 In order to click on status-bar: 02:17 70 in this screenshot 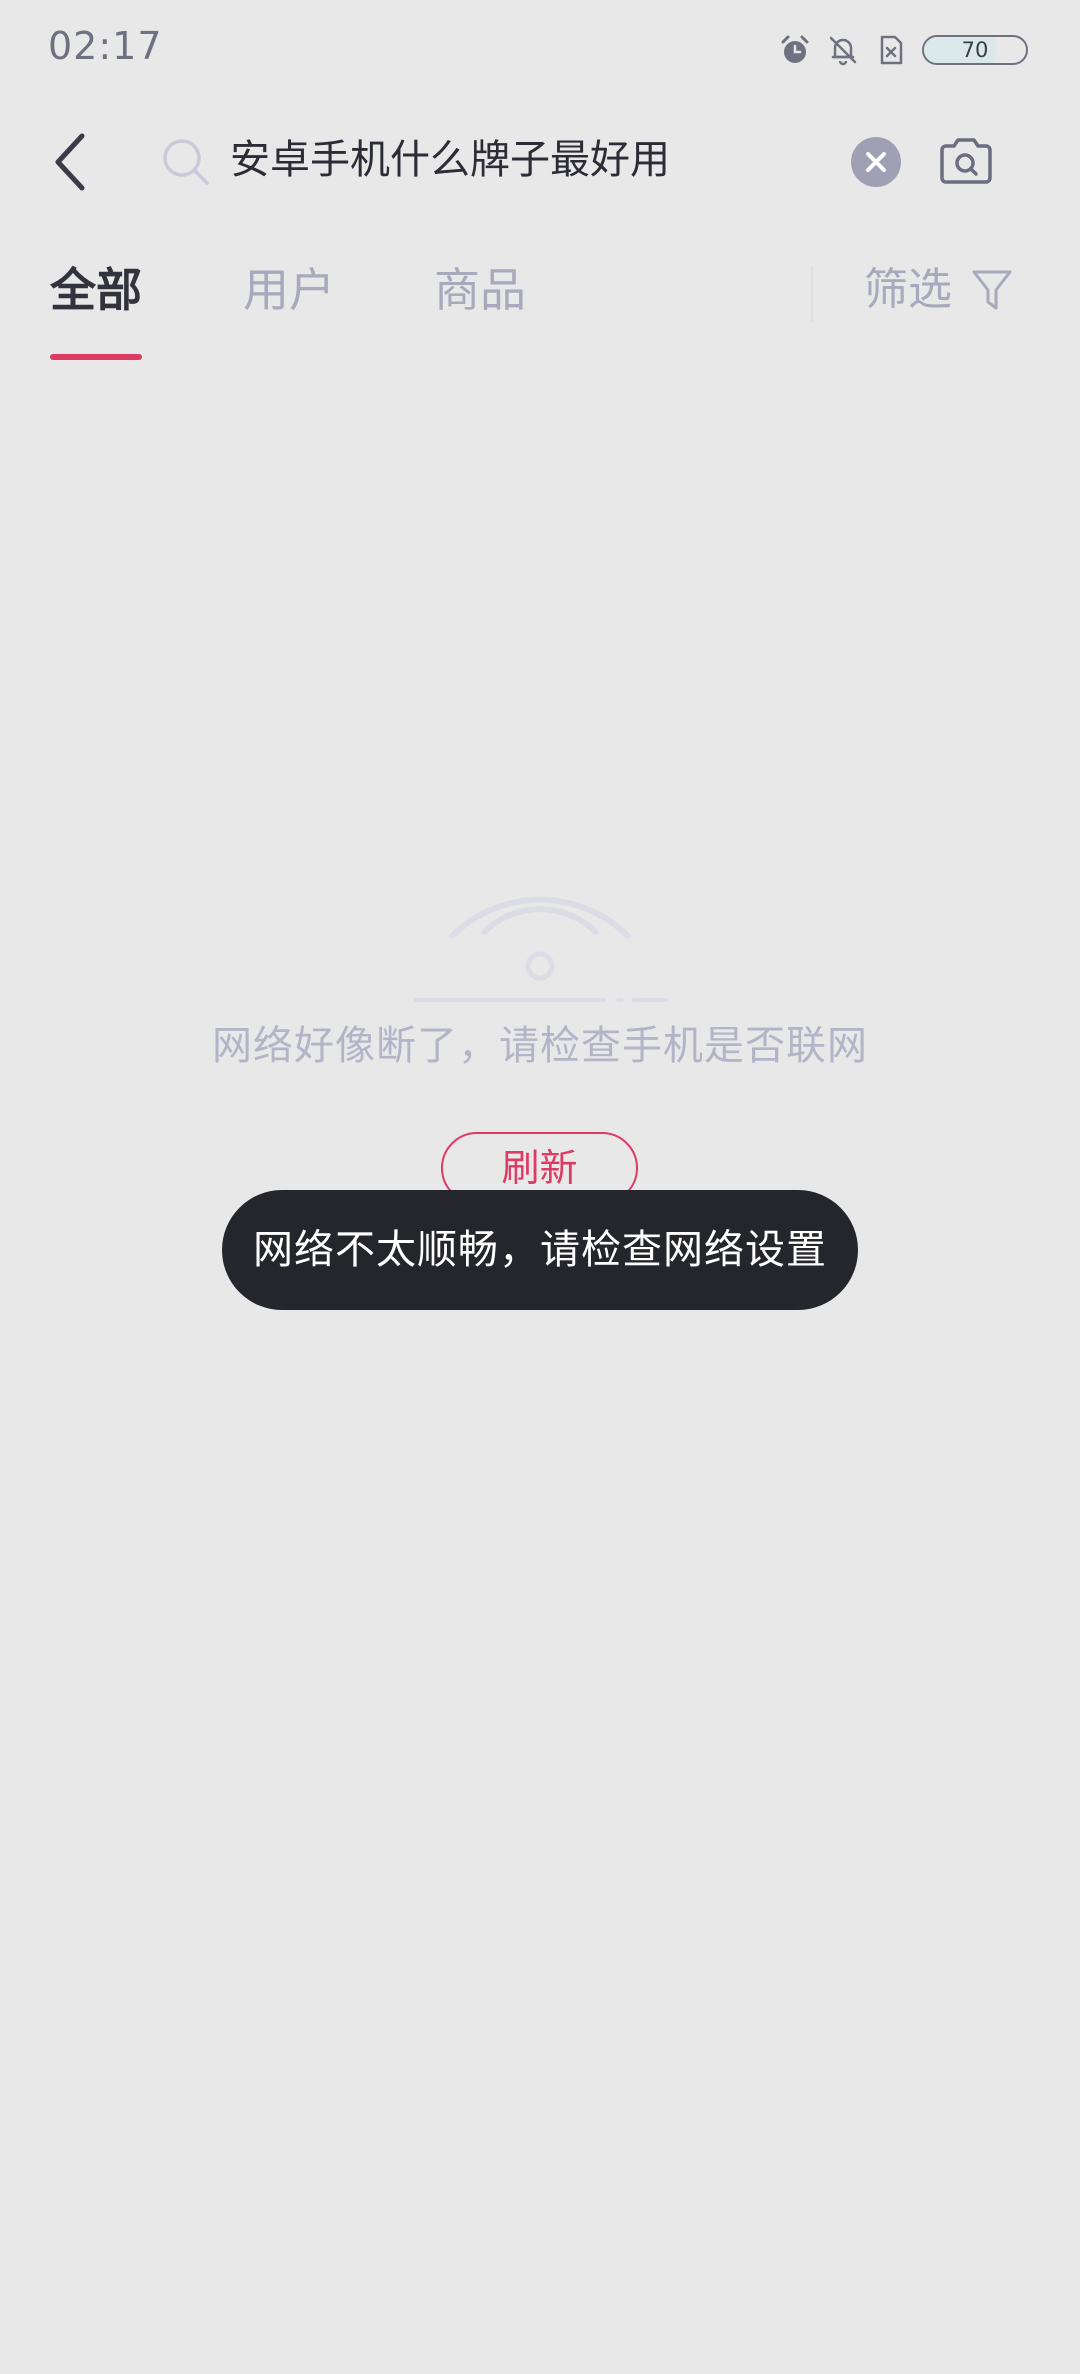, I will do `click(540, 48)`.